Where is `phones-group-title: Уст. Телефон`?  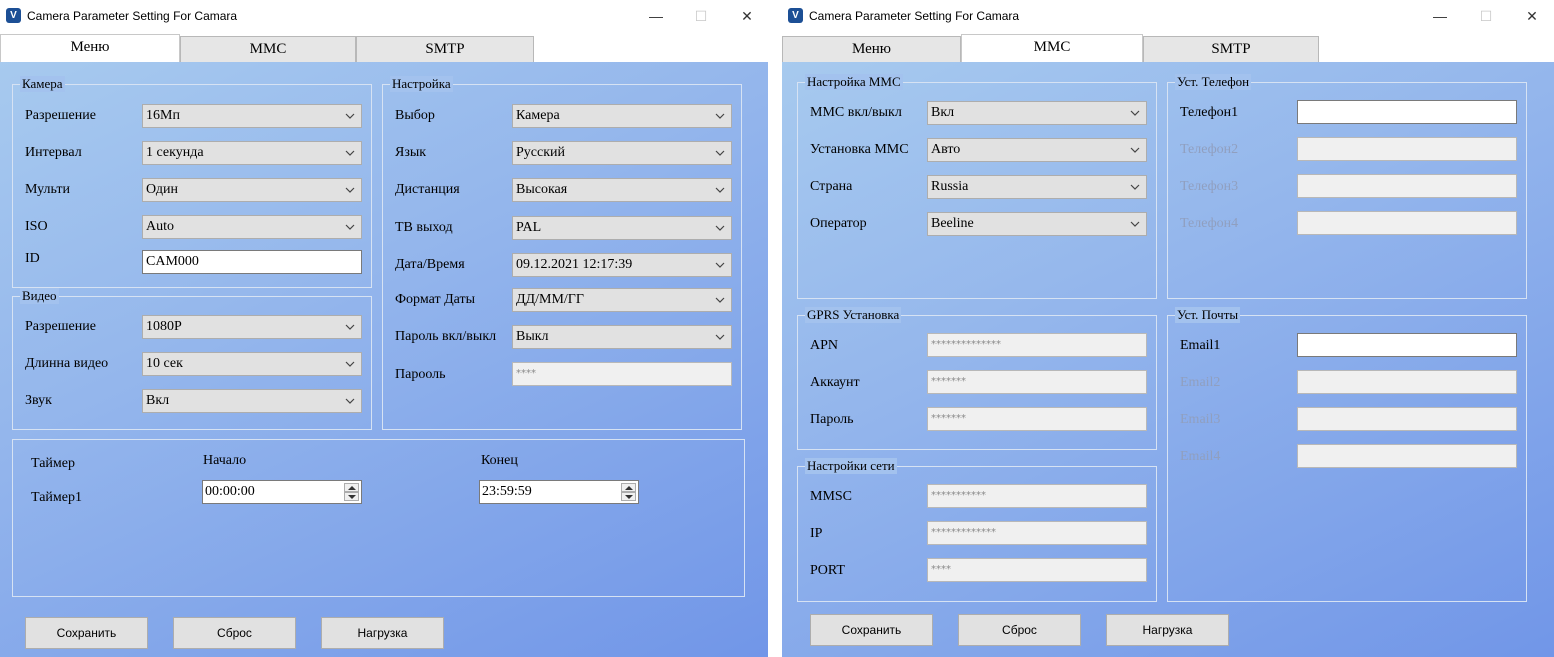 phones-group-title: Уст. Телефон is located at coordinates (1213, 82).